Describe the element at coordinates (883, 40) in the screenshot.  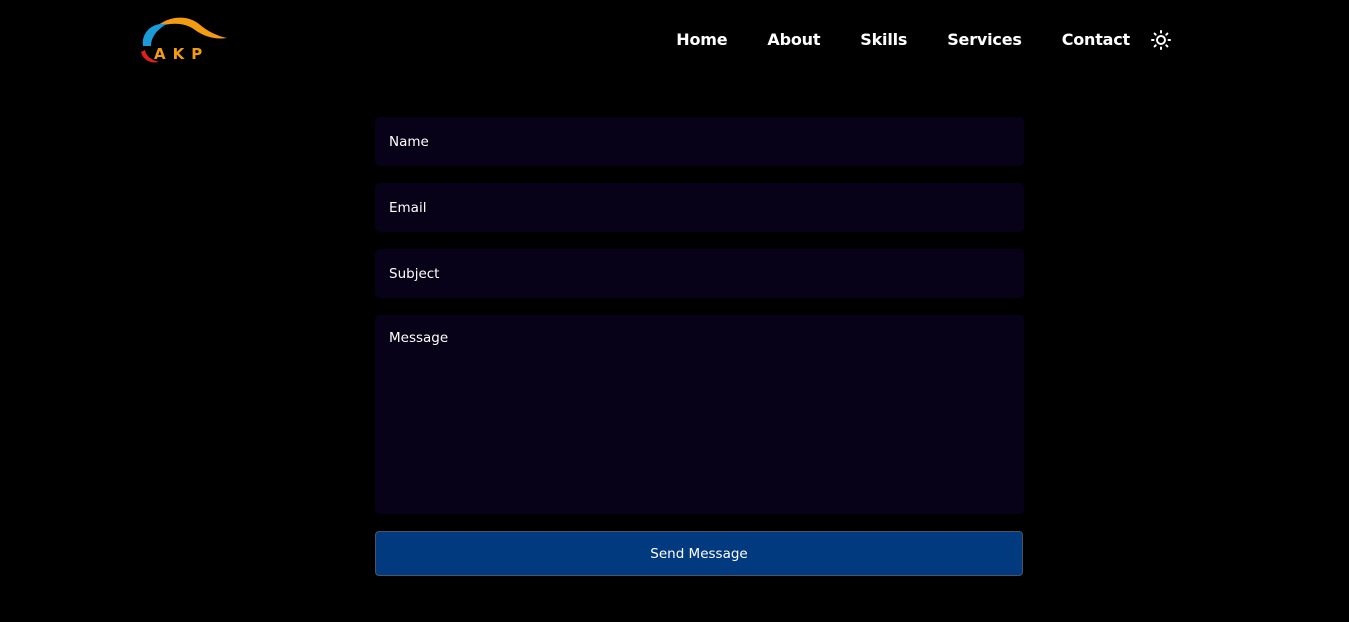
I see `nav-skills: Skills` at that location.